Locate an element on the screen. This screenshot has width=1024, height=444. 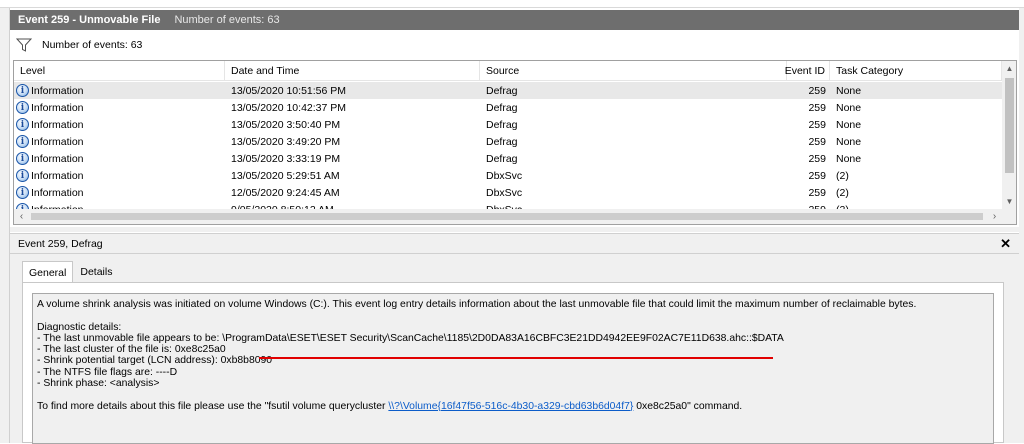
column-header-source: Source is located at coordinates (633, 70).